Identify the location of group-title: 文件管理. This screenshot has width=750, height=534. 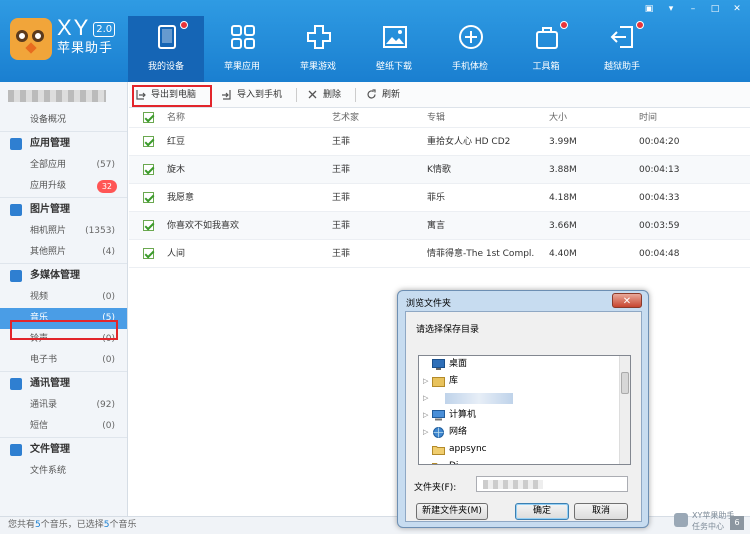
(50, 449).